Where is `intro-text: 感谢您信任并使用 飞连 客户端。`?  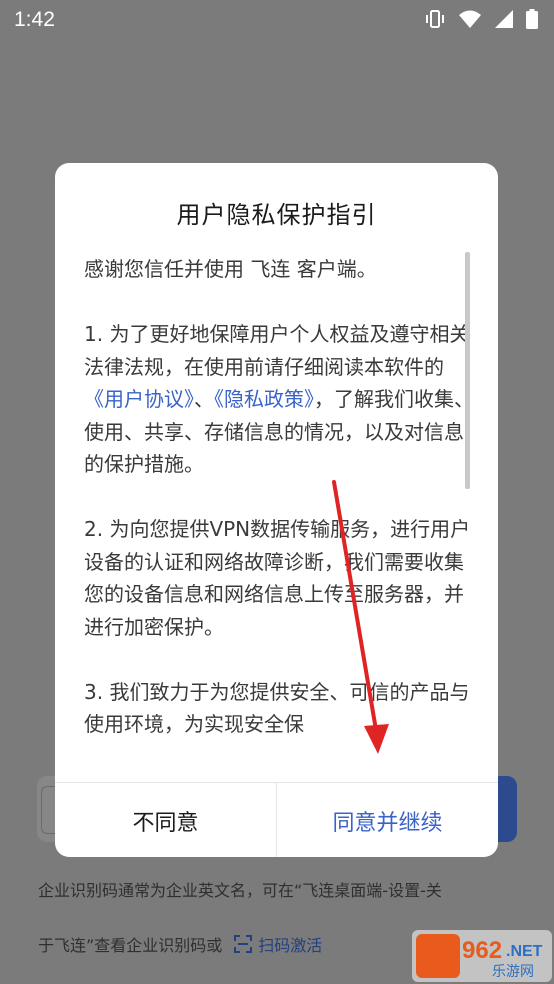
intro-text: 感谢您信任并使用 飞连 客户端。 is located at coordinates (230, 269).